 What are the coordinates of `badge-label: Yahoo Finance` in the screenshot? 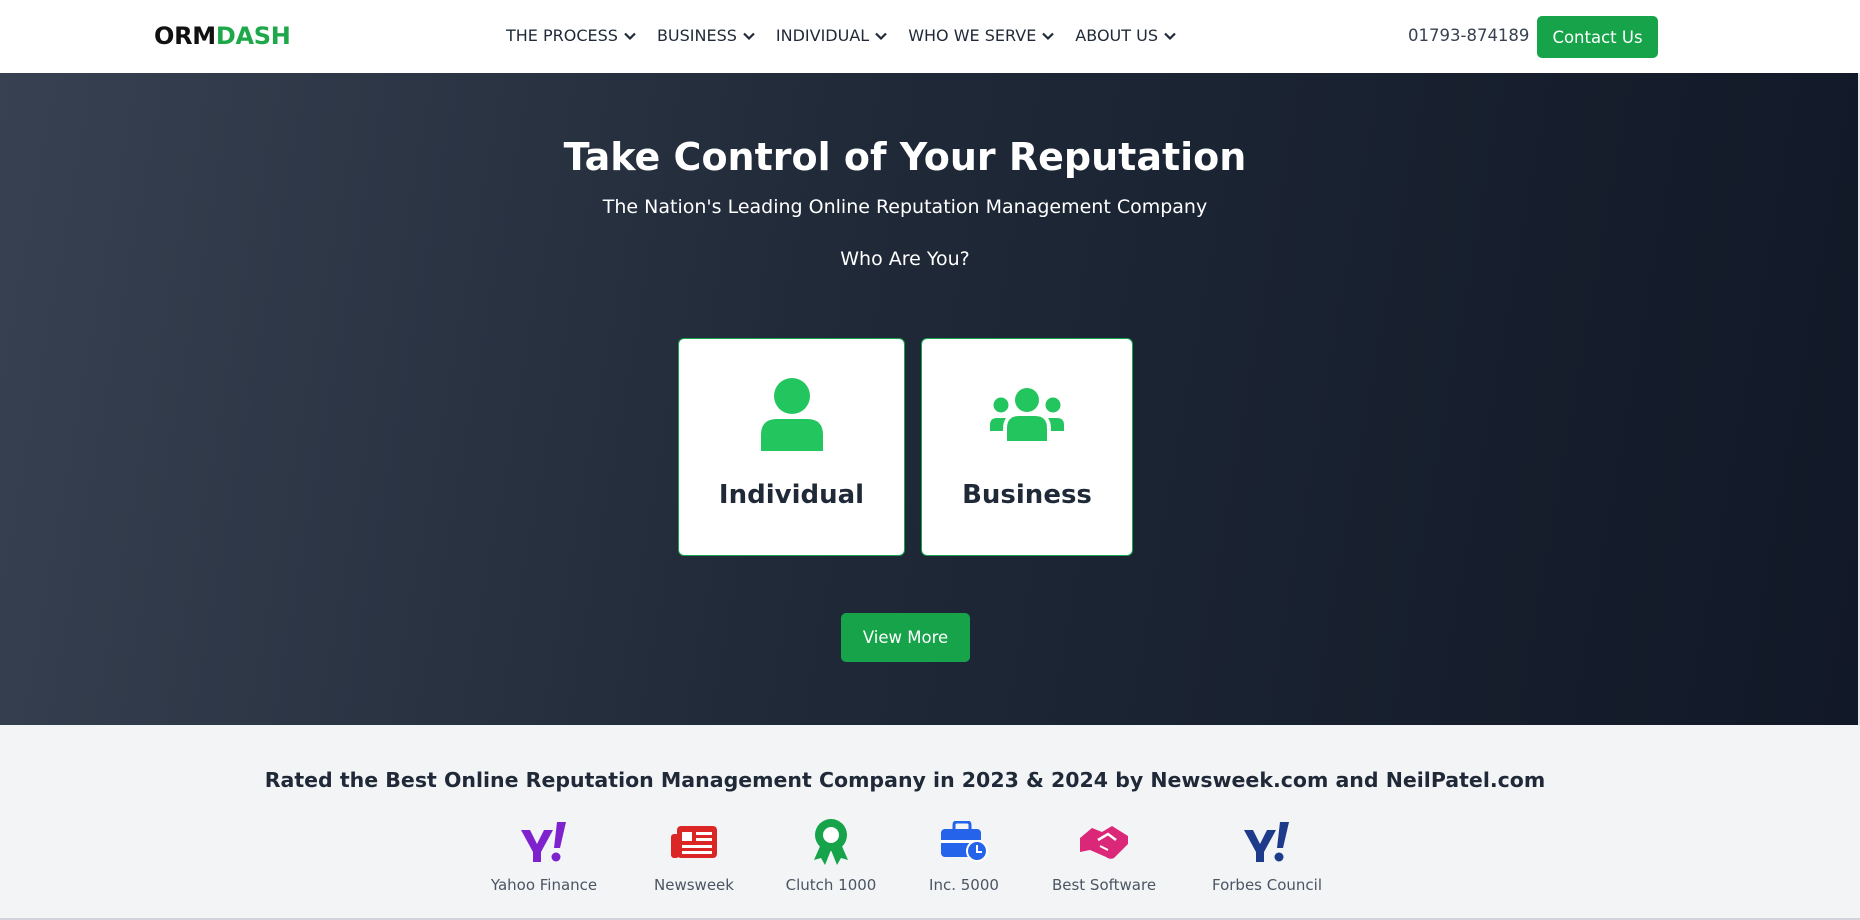 It's located at (544, 885).